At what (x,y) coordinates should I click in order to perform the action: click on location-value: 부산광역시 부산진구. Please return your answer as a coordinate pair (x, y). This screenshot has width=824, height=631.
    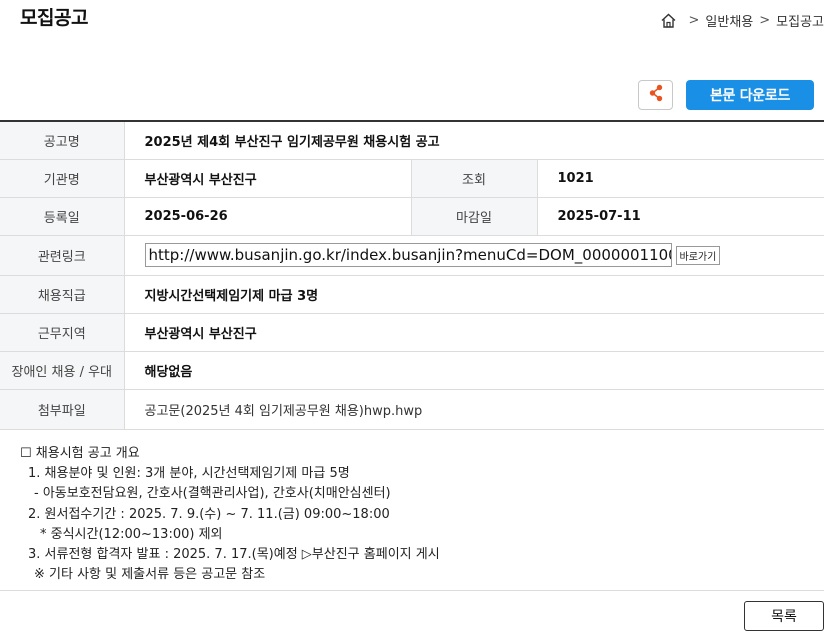
    Looking at the image, I should click on (474, 332).